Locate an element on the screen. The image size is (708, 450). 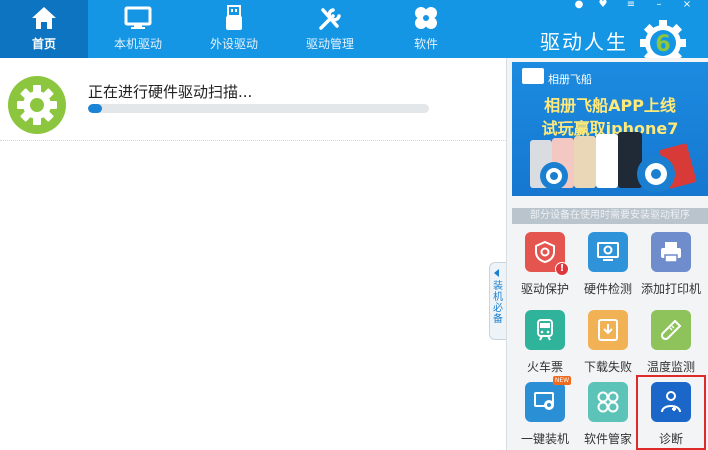
nav-tab-driver-management: 驱动管理 is located at coordinates (330, 29).